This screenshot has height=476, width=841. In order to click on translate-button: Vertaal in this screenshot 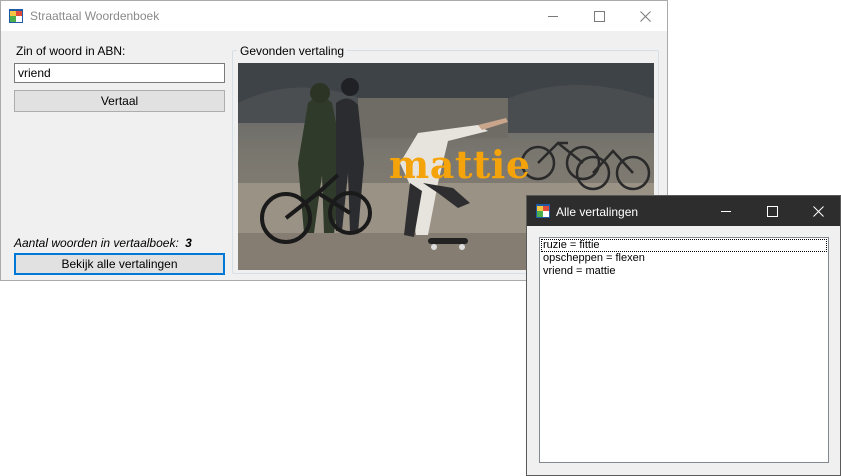, I will do `click(119, 101)`.